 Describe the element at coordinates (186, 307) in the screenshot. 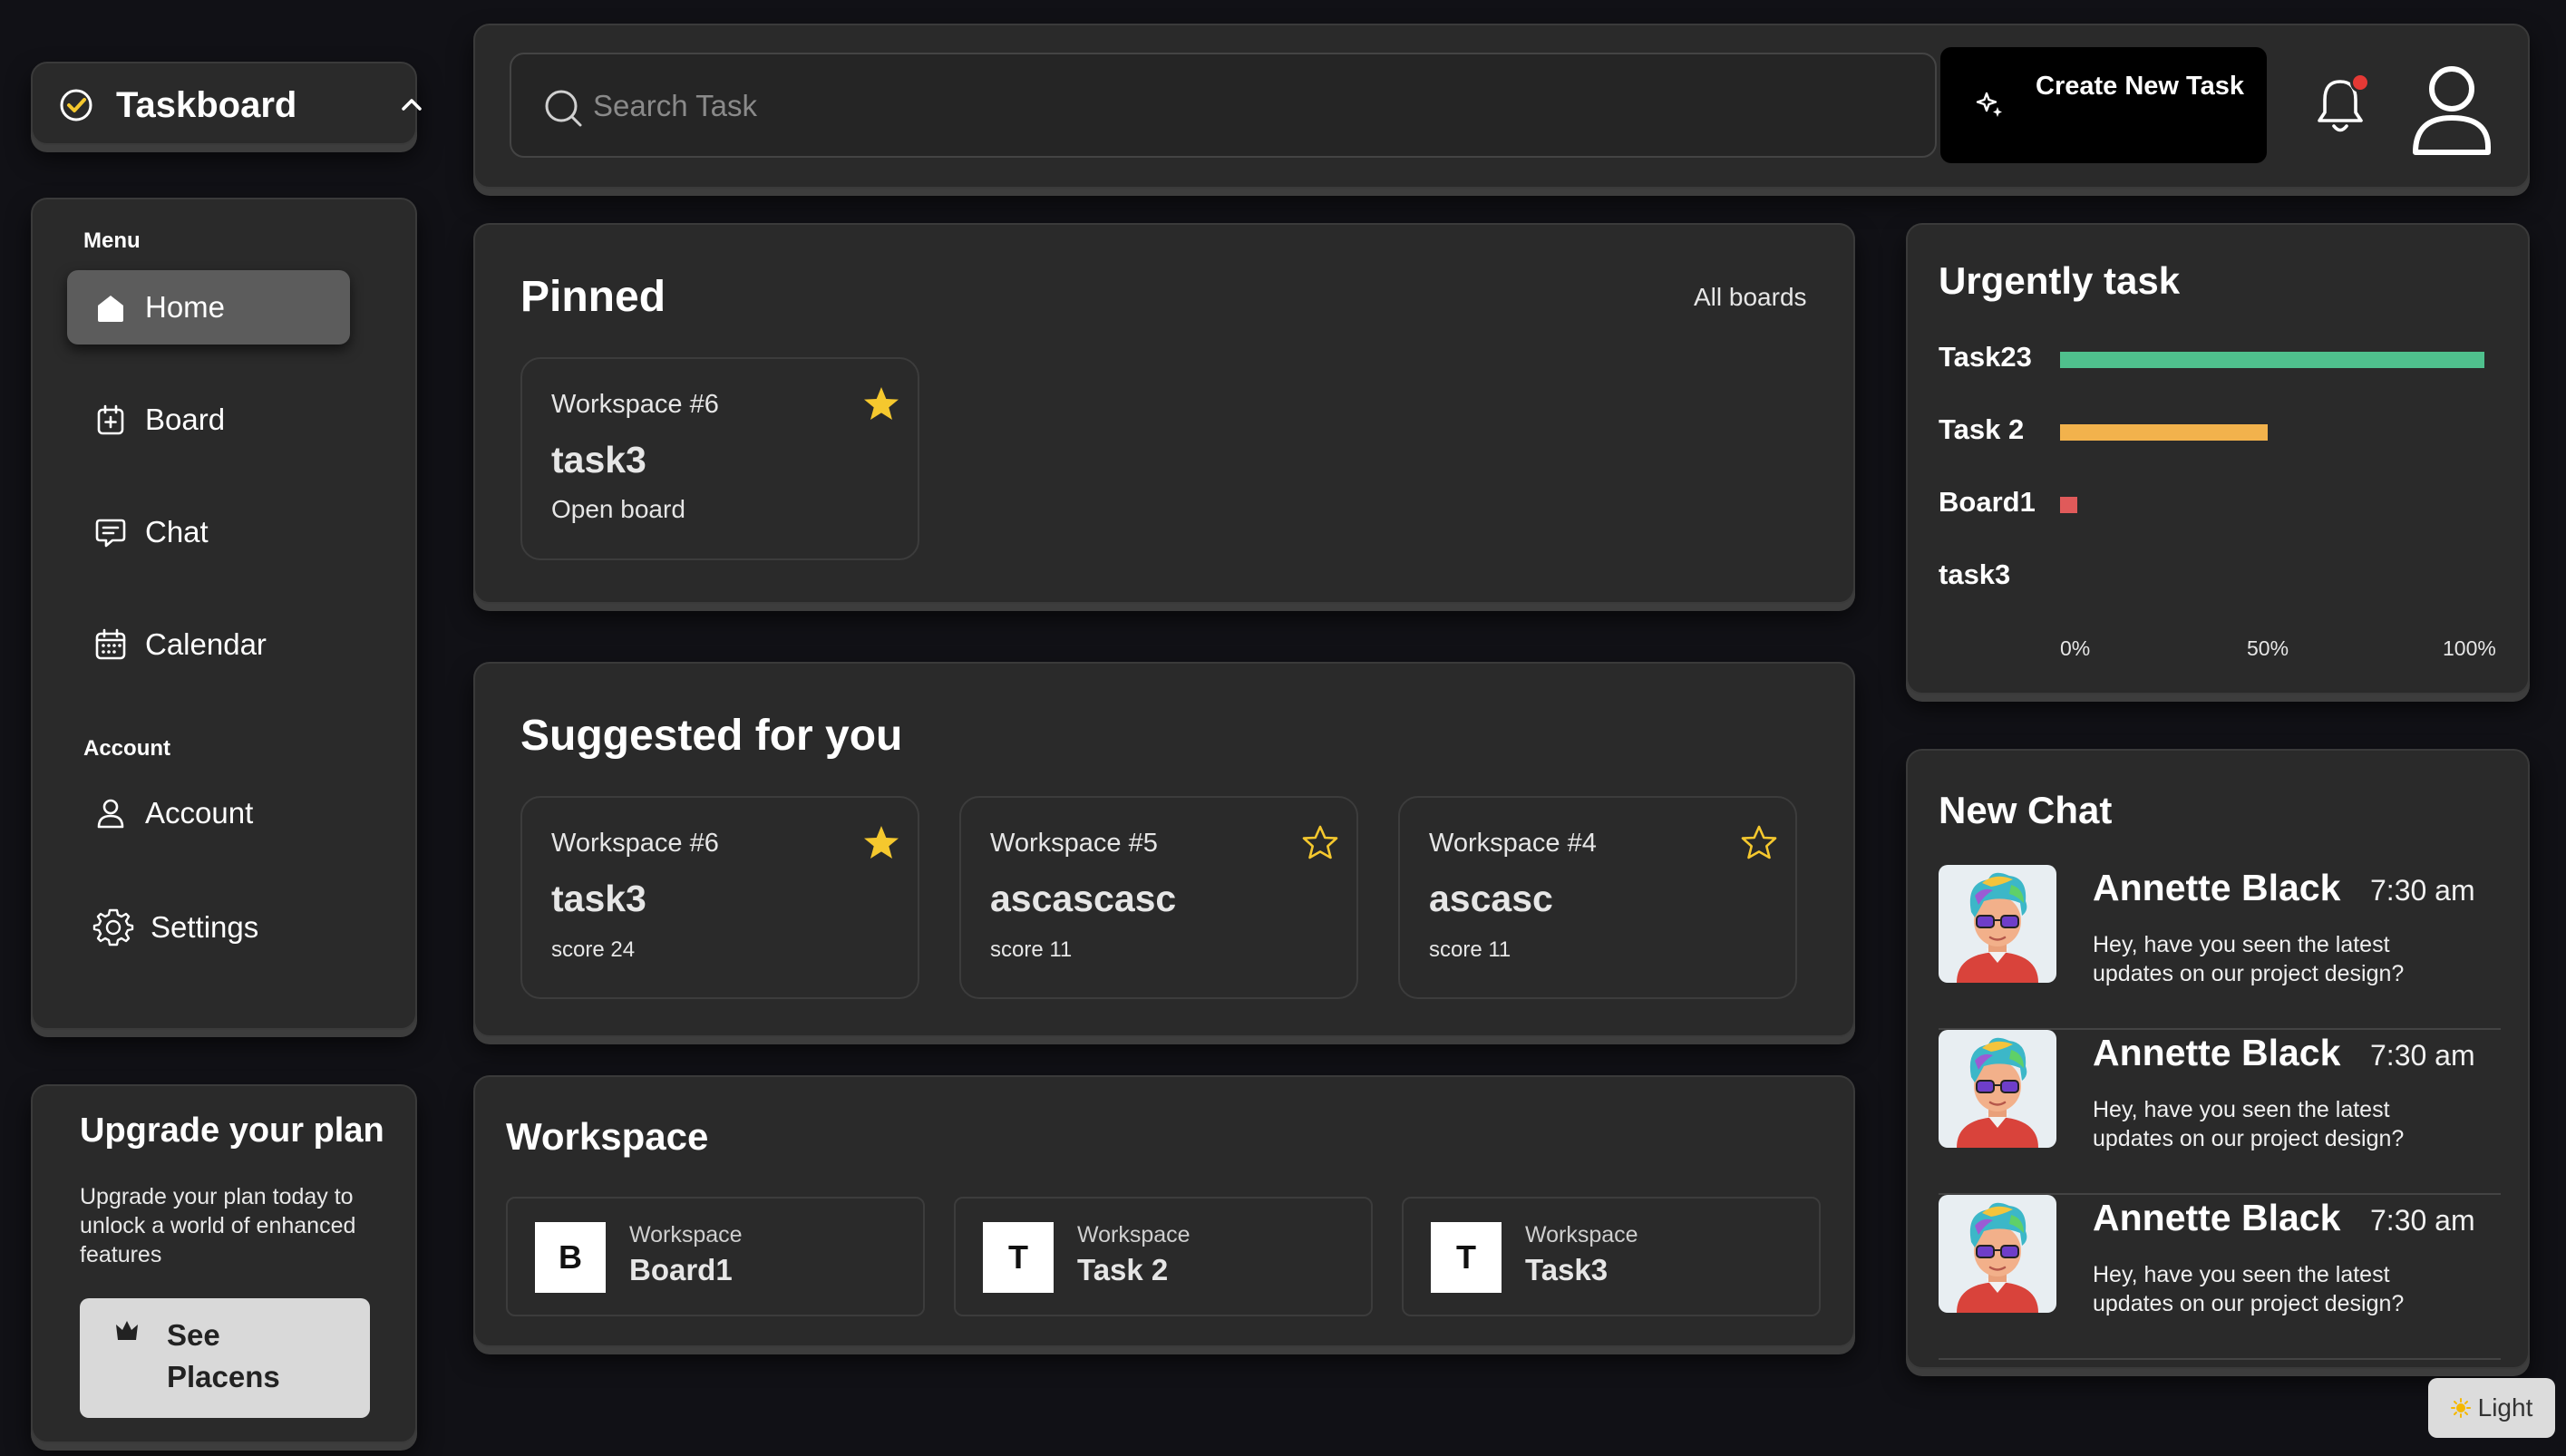

I see `sidebar-item-label: Home` at that location.